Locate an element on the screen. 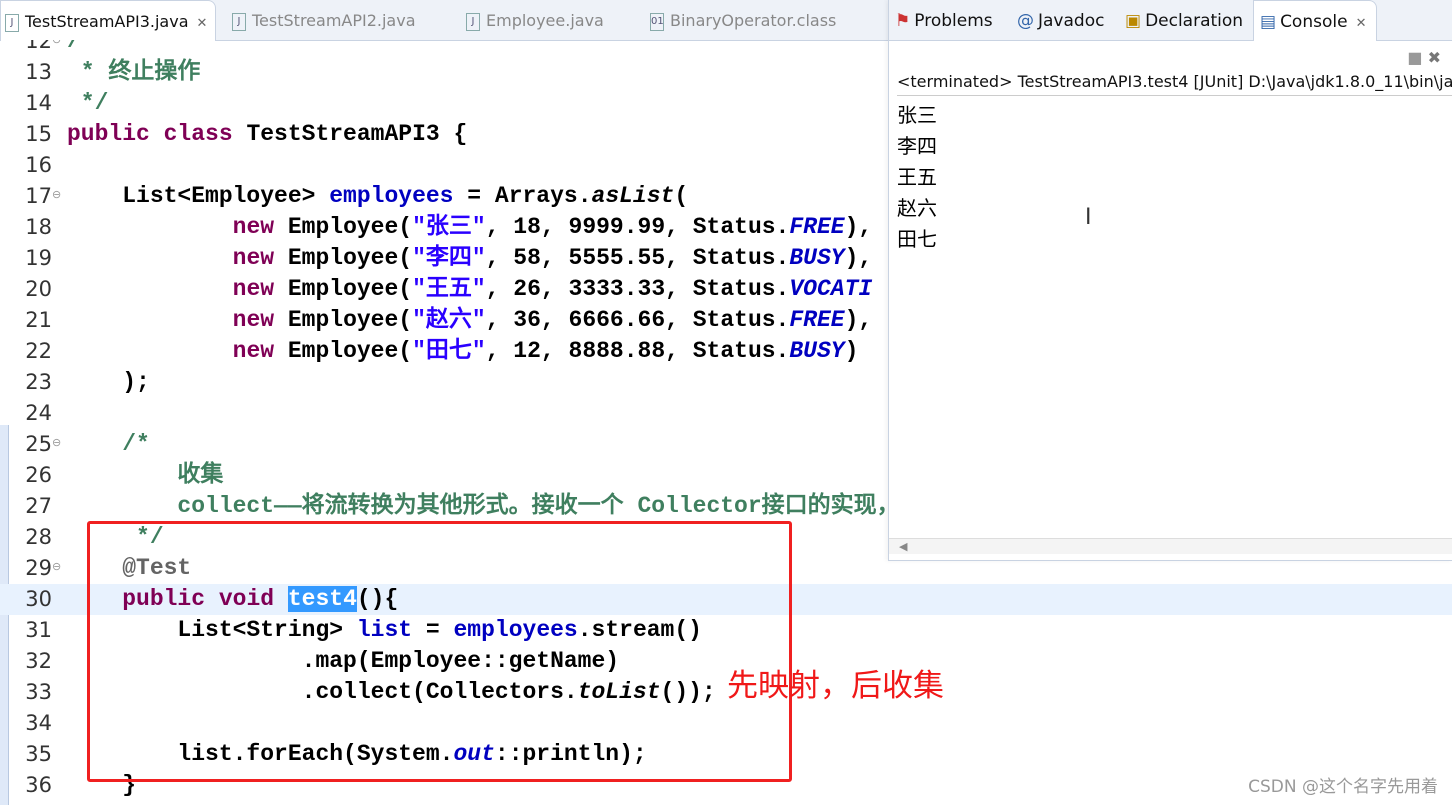 The height and width of the screenshot is (805, 1452). tab-console: ▤ Console ✕ is located at coordinates (1315, 20).